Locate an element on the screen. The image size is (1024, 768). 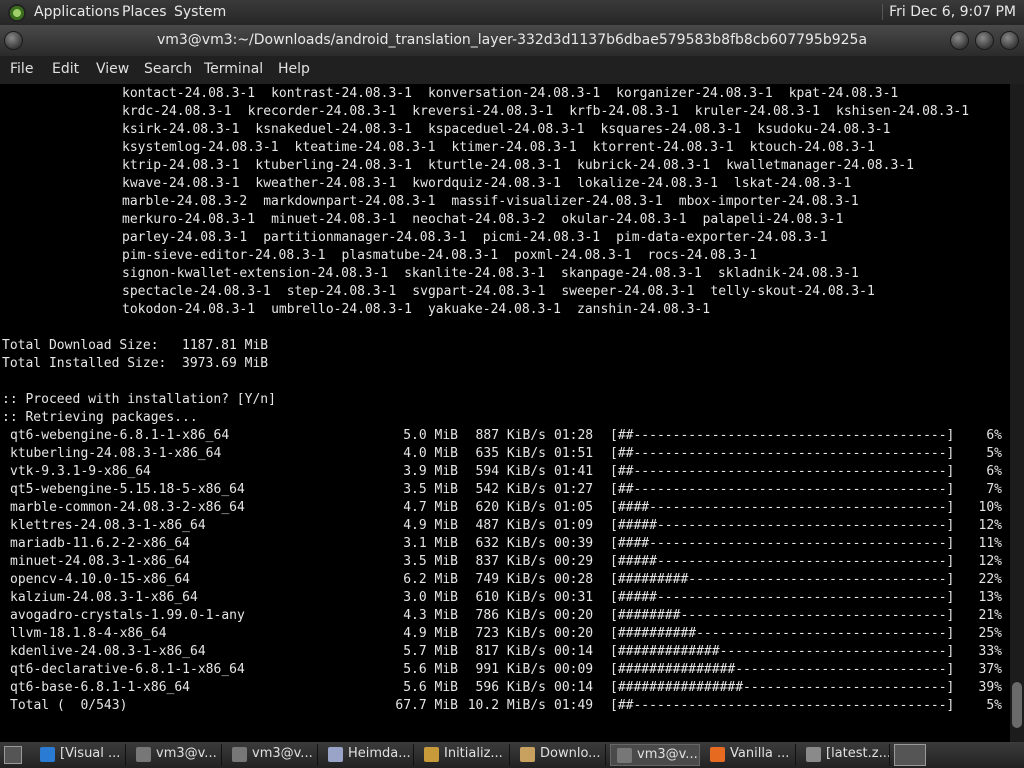
total-download-size: Total Download Size: 1187.81 MiB is located at coordinates (135, 345).